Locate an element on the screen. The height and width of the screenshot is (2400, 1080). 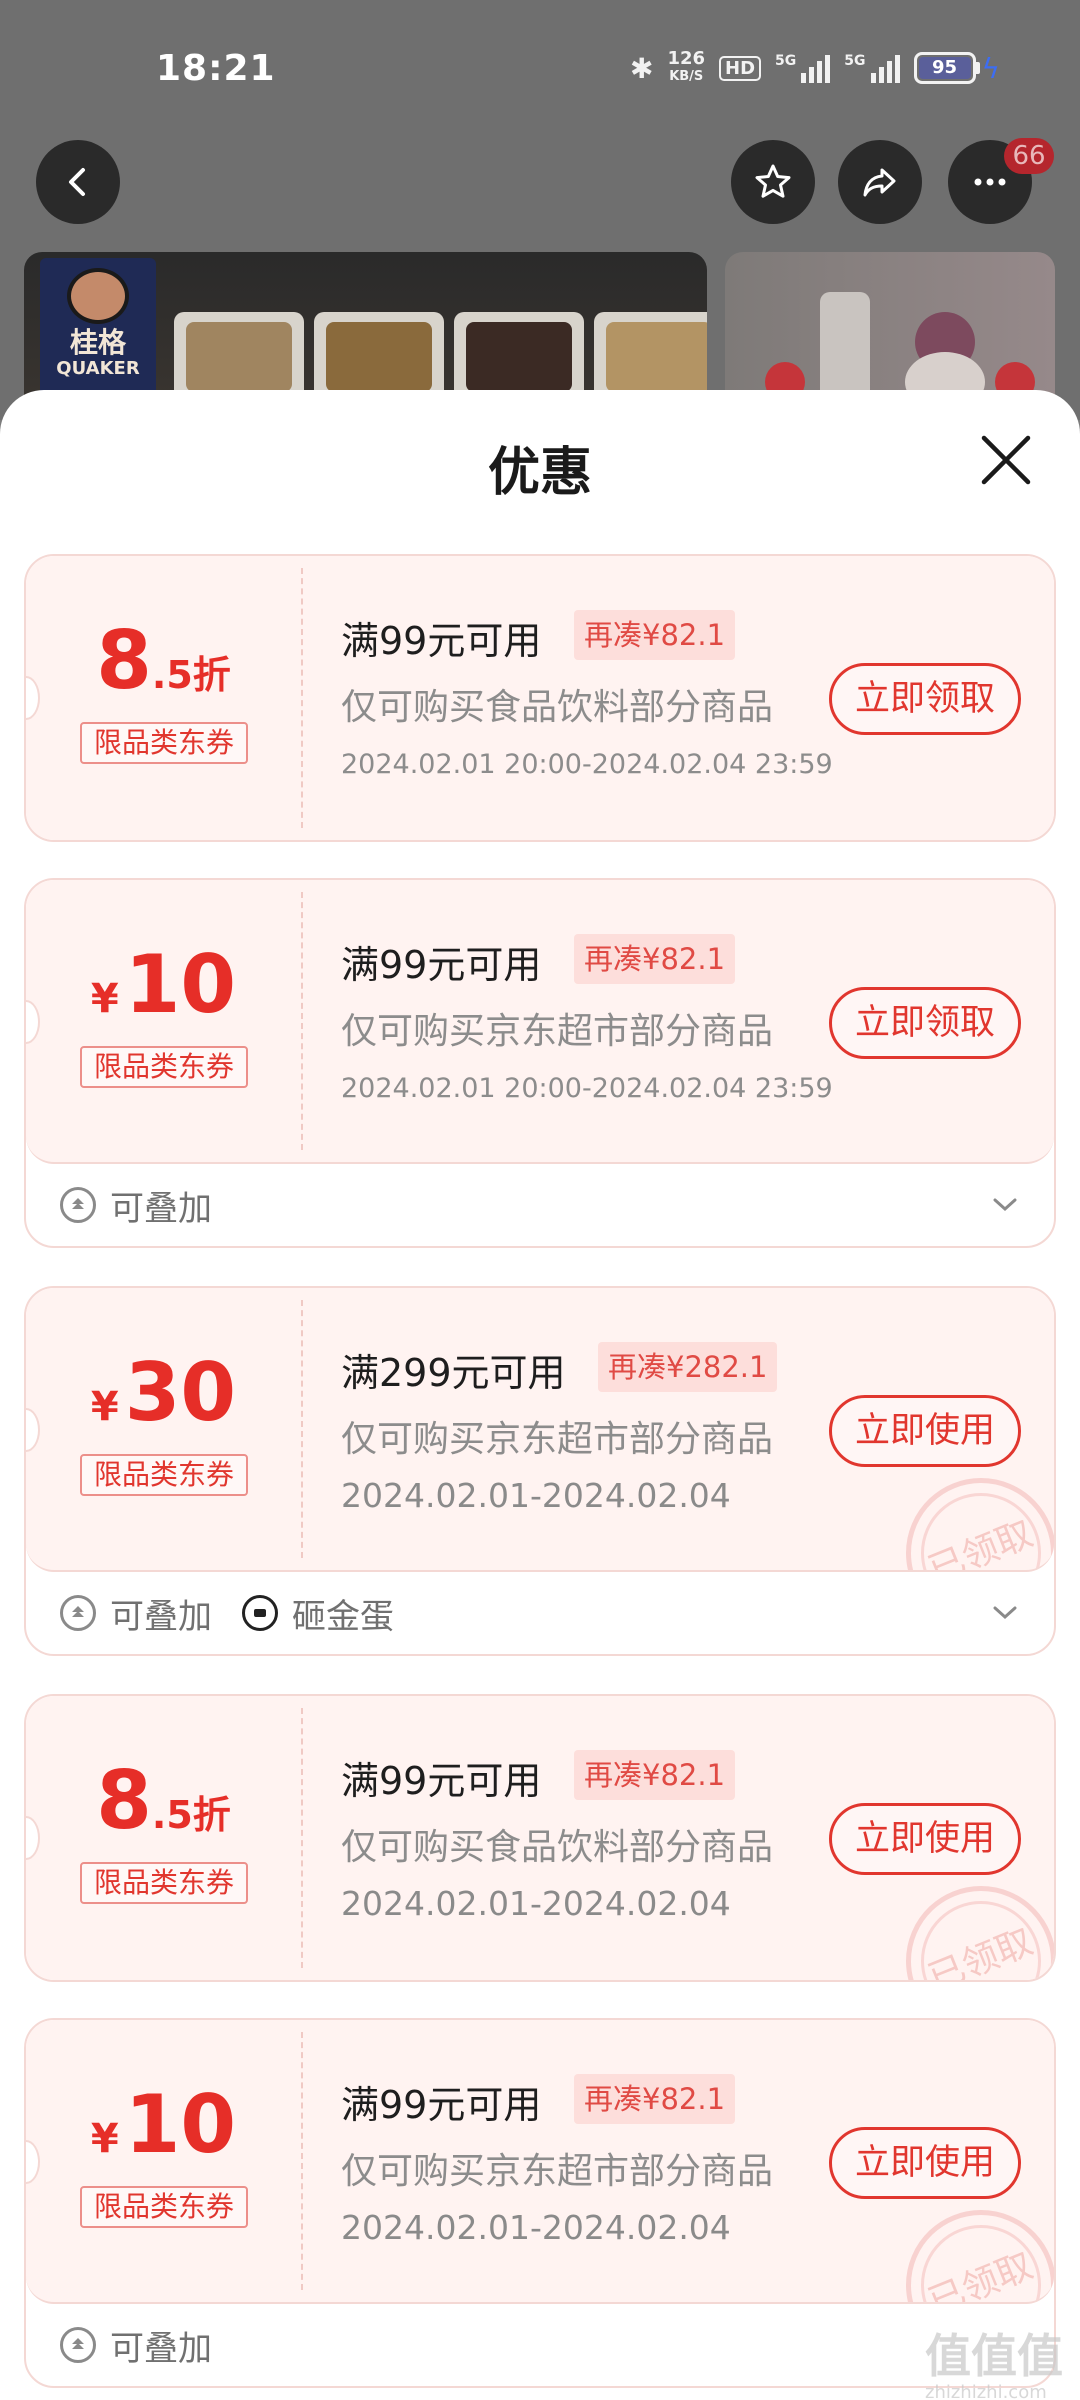
battery-level: 95 is located at coordinates (944, 68).